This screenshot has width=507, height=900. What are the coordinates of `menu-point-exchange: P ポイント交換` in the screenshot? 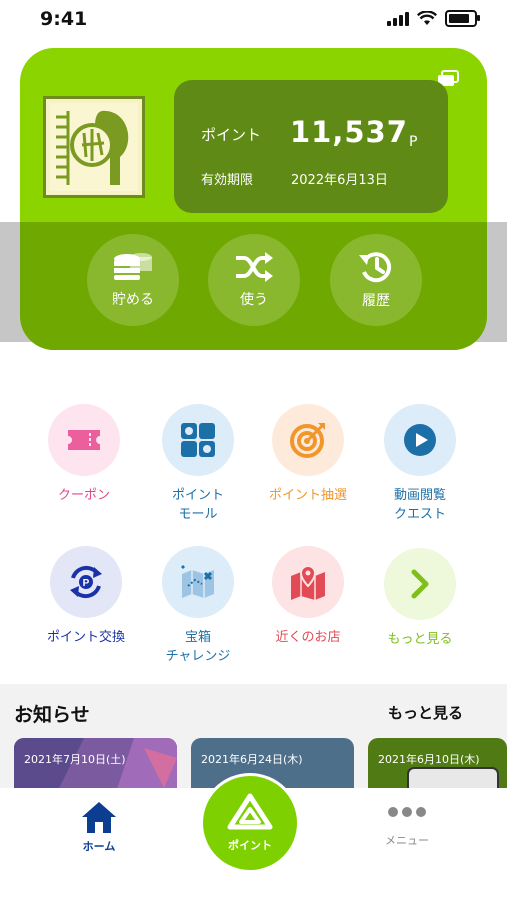 It's located at (86, 596).